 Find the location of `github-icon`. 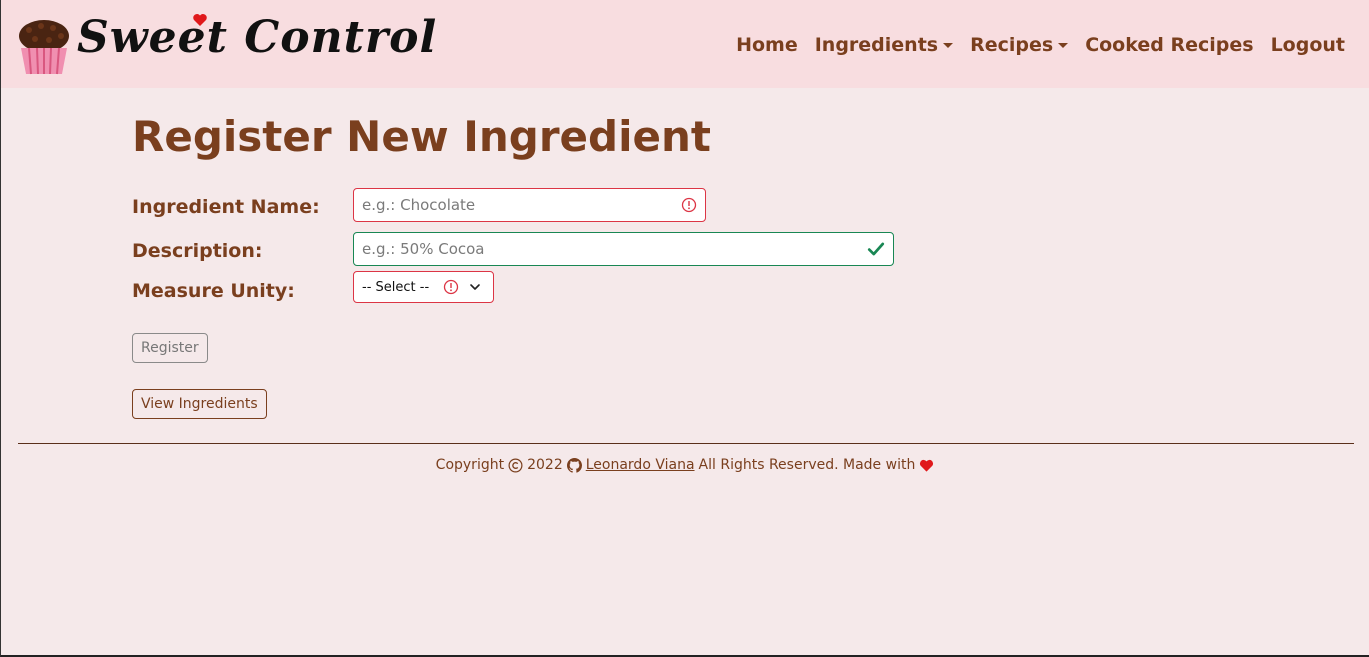

github-icon is located at coordinates (574, 465).